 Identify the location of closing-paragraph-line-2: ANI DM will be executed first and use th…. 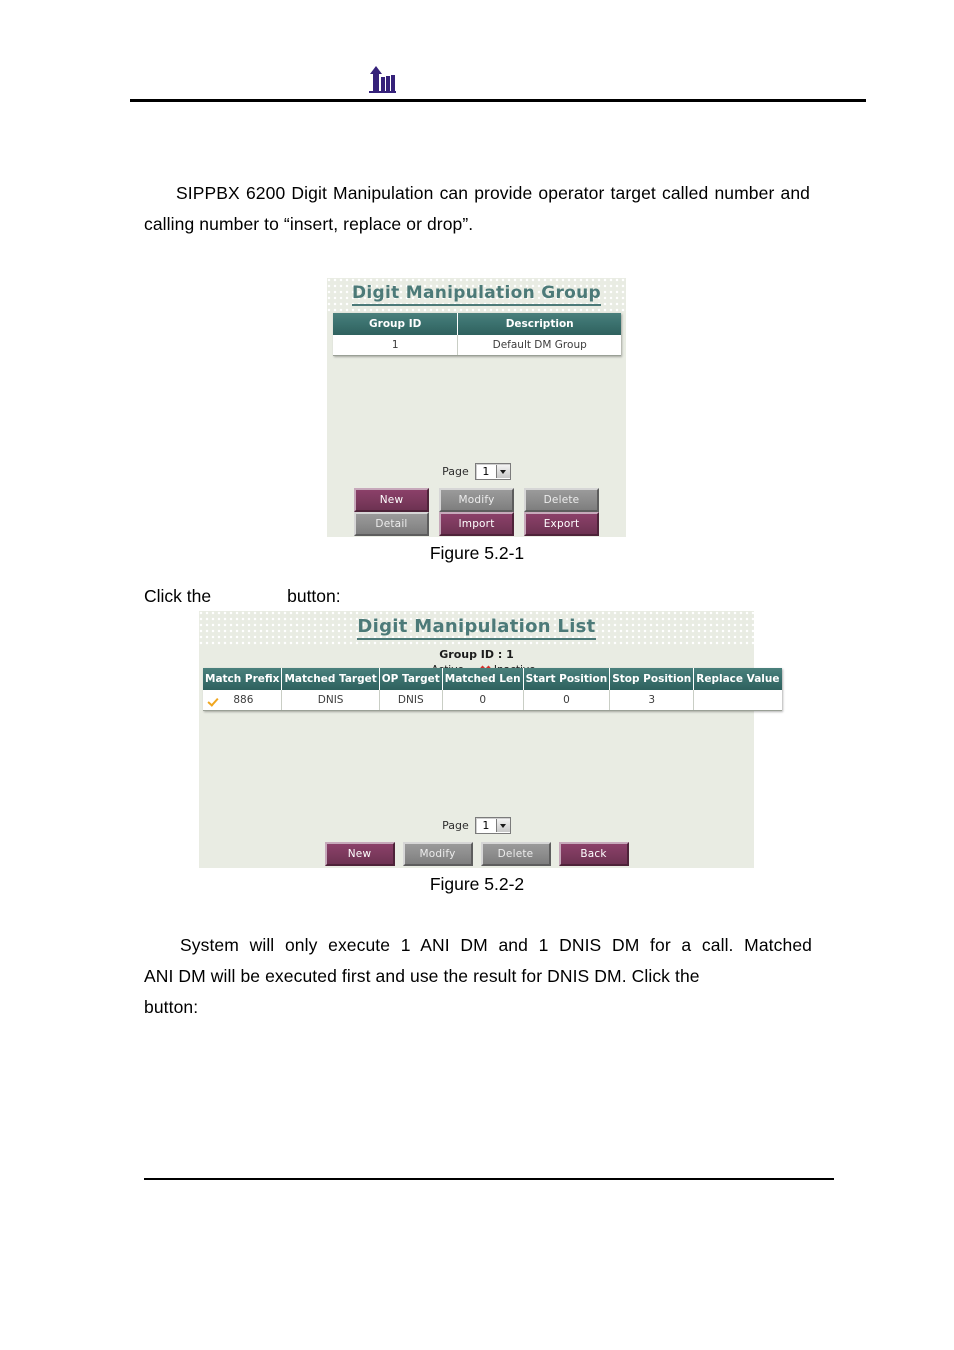
(422, 976).